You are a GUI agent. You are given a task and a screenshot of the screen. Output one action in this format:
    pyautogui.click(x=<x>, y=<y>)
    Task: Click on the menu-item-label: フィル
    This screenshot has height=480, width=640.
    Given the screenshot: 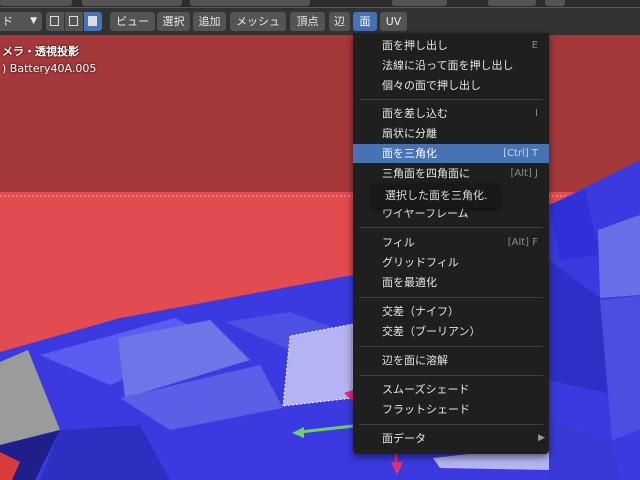 What is the action you would take?
    pyautogui.click(x=398, y=242)
    